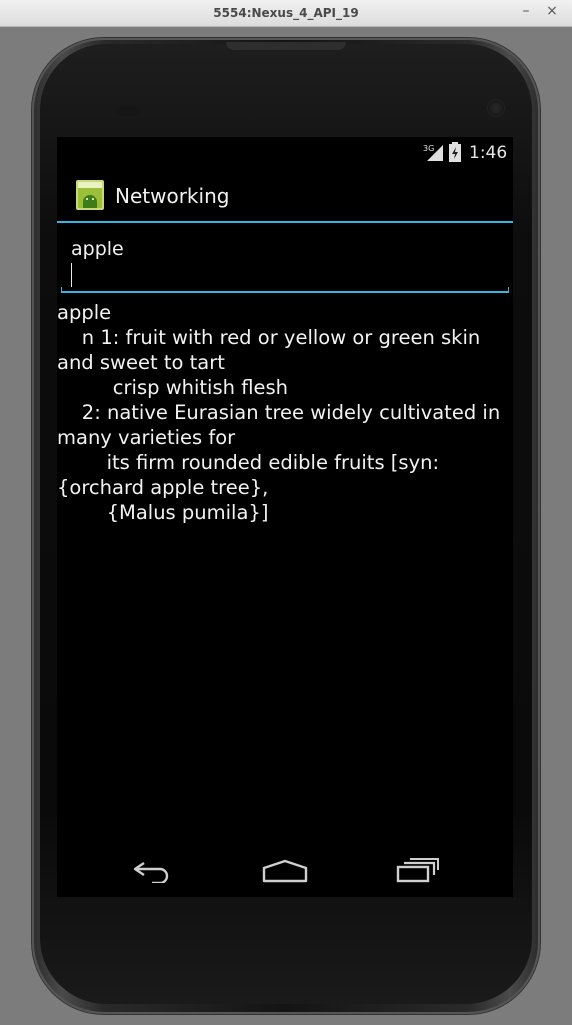  I want to click on back-icon, so click(151, 872).